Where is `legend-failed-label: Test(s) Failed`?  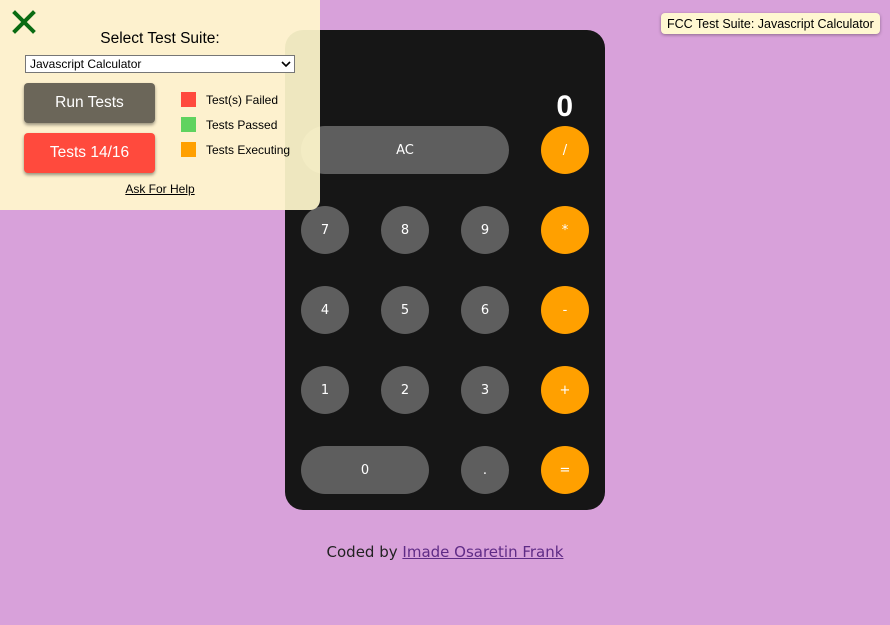 legend-failed-label: Test(s) Failed is located at coordinates (242, 99).